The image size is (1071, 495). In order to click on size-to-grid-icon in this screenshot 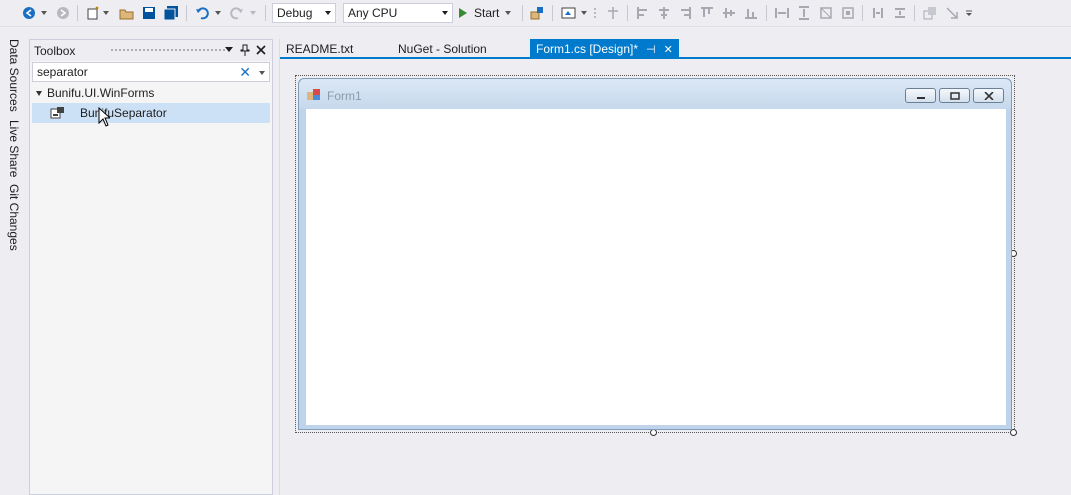, I will do `click(848, 13)`.